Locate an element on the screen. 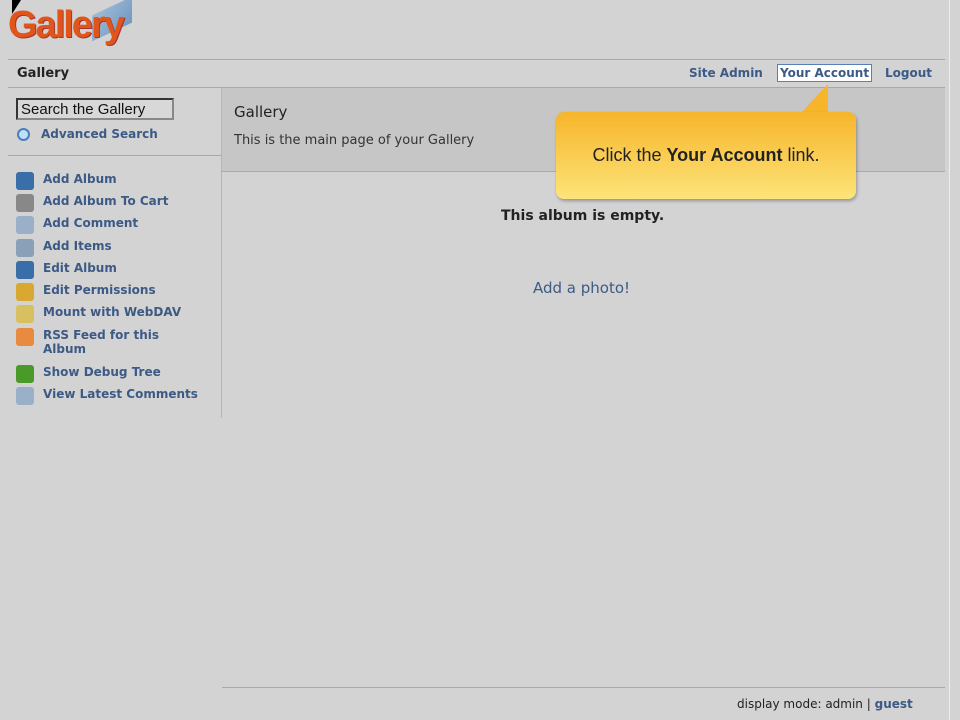 The height and width of the screenshot is (720, 960). sidebar-item-add-items: Add Items is located at coordinates (109, 248).